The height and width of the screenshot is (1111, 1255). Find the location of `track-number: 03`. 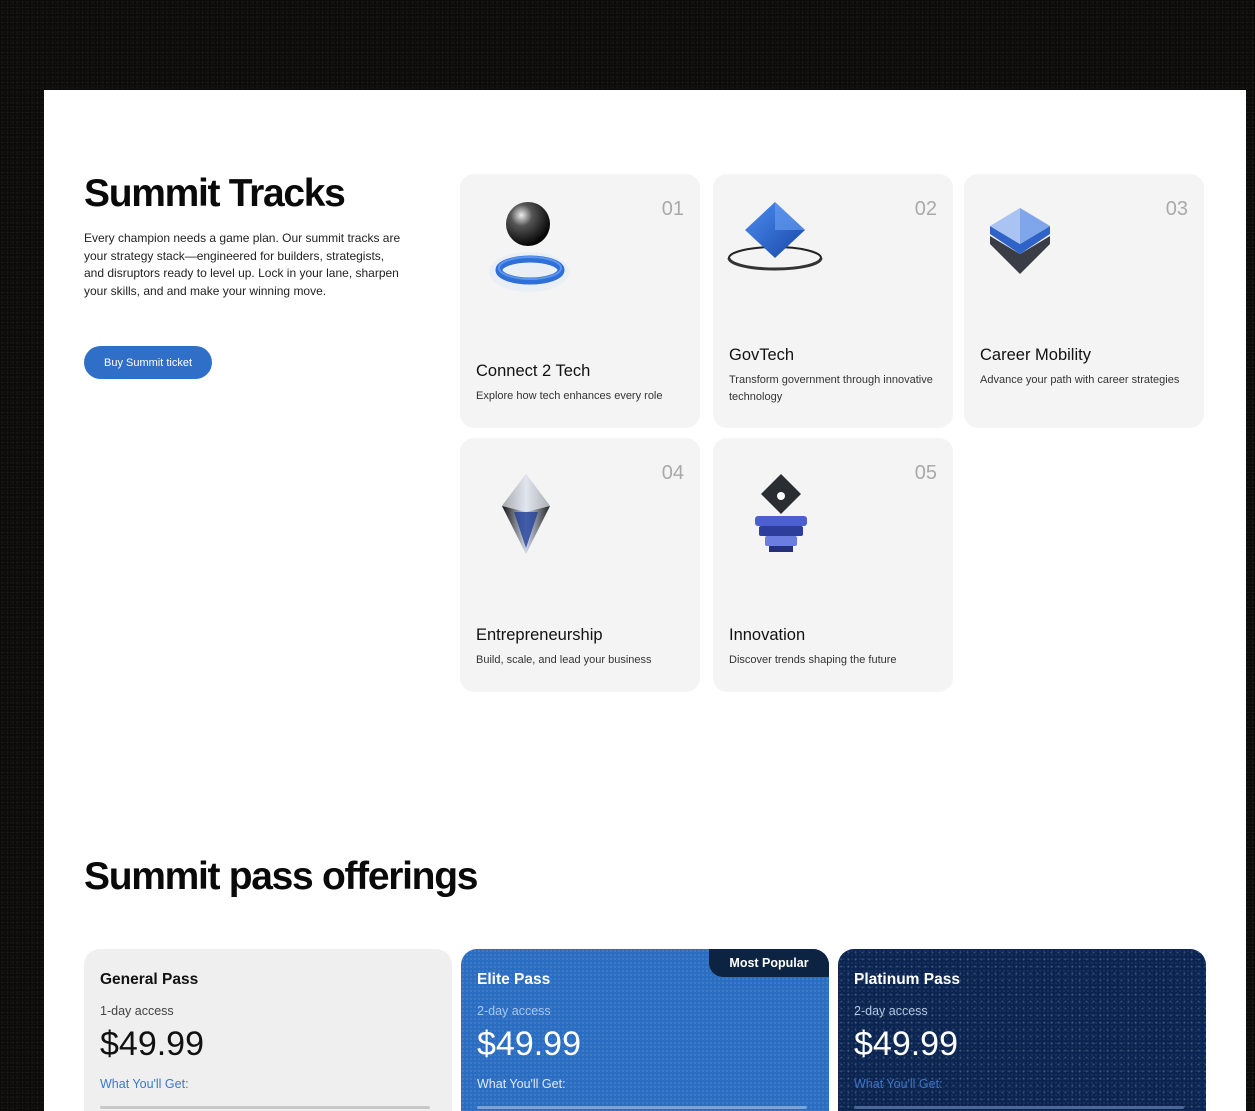

track-number: 03 is located at coordinates (1176, 209).